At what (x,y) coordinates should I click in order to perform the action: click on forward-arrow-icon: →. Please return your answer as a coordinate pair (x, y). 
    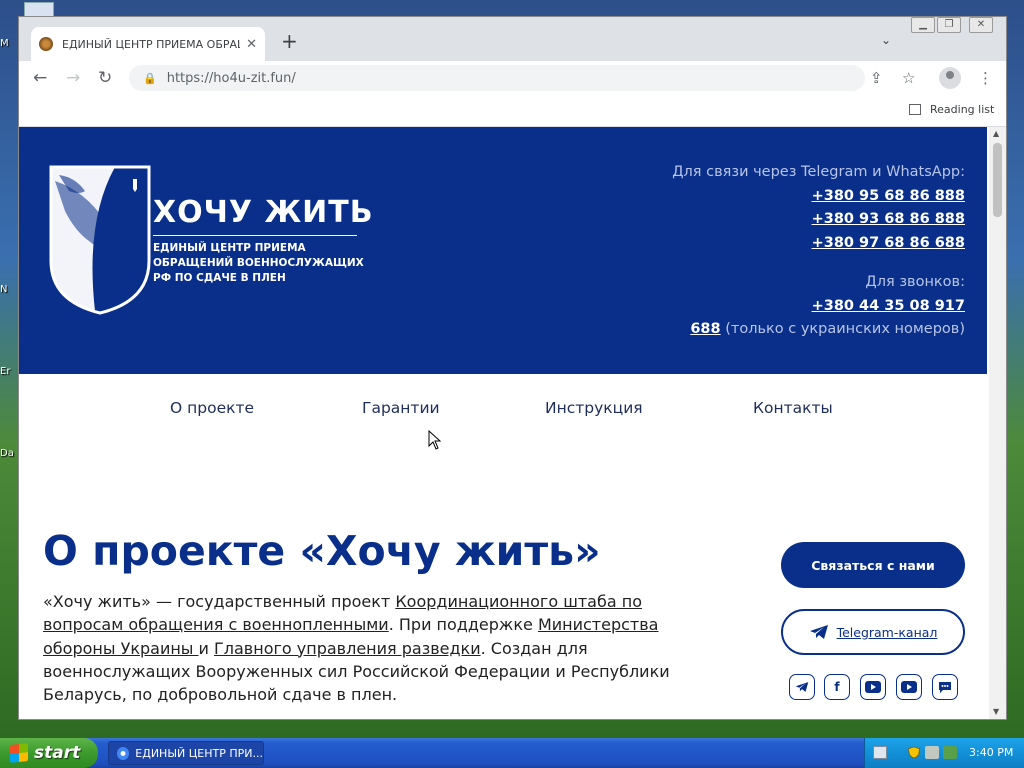
    Looking at the image, I should click on (73, 78).